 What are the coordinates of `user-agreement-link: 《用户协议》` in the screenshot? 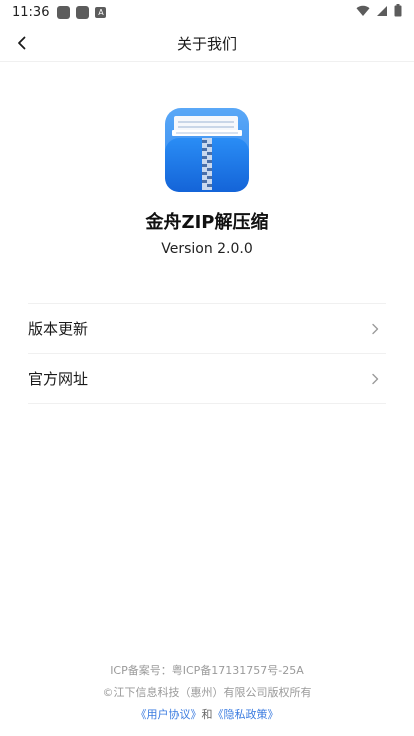 It's located at (169, 714).